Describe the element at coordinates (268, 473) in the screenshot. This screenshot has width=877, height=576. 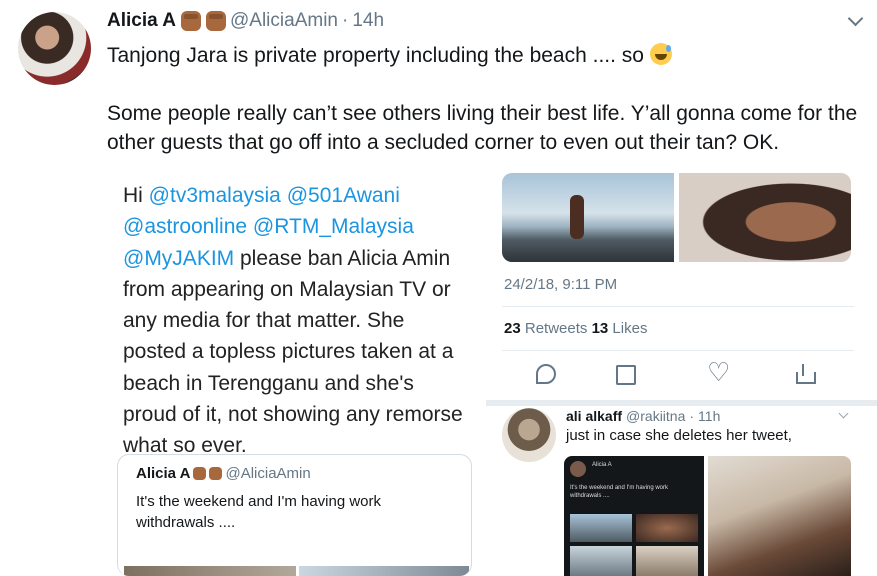
I see `embedded-handle: @AliciaAmin` at that location.